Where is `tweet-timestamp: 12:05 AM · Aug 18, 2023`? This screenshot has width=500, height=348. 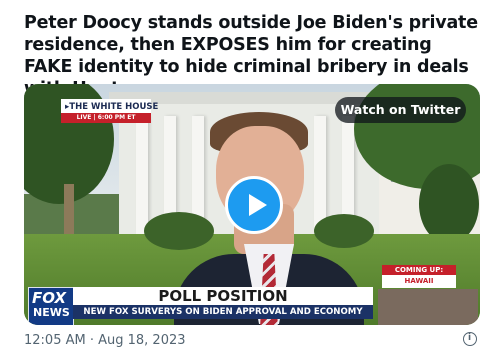
tweet-timestamp: 12:05 AM · Aug 18, 2023 is located at coordinates (105, 340).